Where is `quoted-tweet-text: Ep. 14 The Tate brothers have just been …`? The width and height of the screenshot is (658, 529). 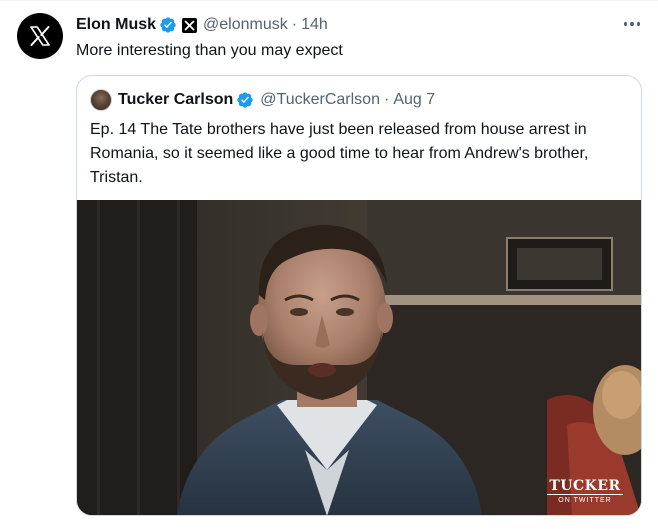 quoted-tweet-text: Ep. 14 The Tate brothers have just been … is located at coordinates (339, 153).